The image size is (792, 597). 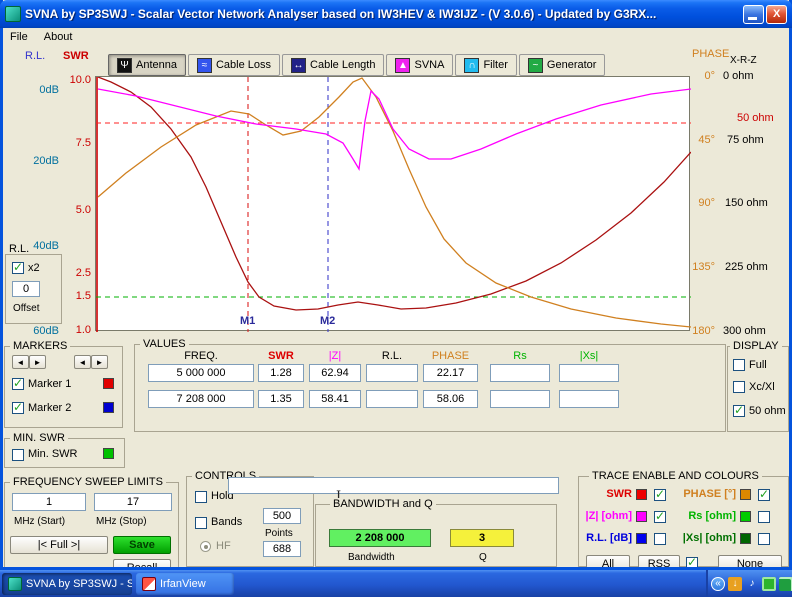 I want to click on toolbar-filter-label: Filter, so click(x=495, y=65).